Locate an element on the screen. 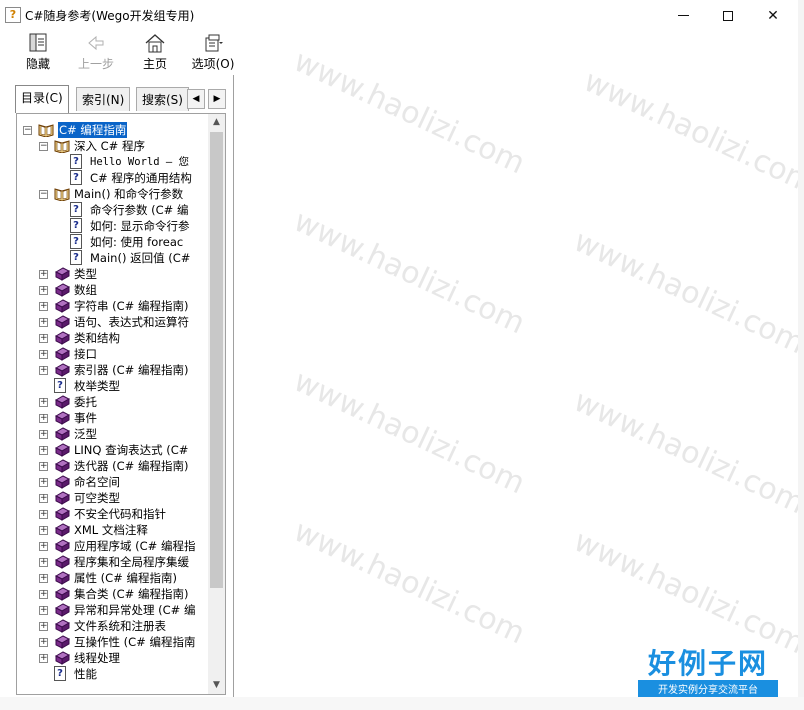 This screenshot has height=710, width=804. tree-node-label: 泛型 is located at coordinates (85, 434).